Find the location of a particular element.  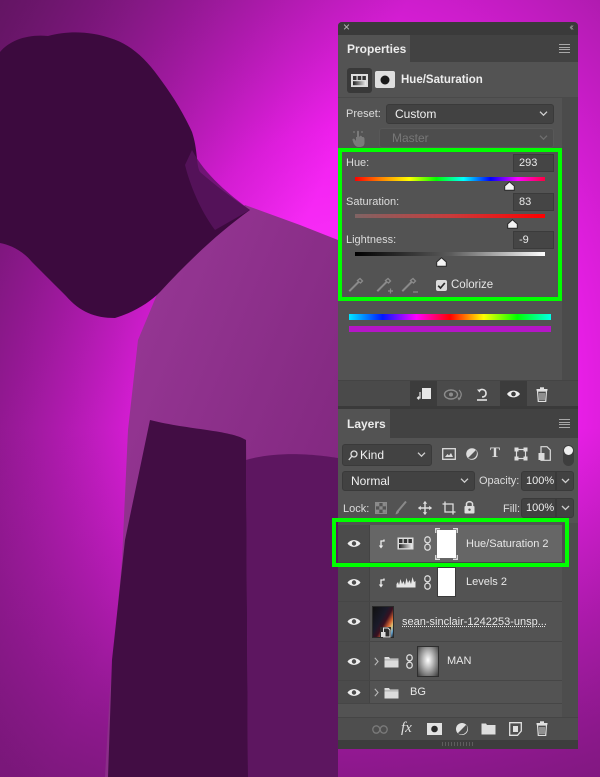

layer-row-bg-group: BG is located at coordinates (450, 692).